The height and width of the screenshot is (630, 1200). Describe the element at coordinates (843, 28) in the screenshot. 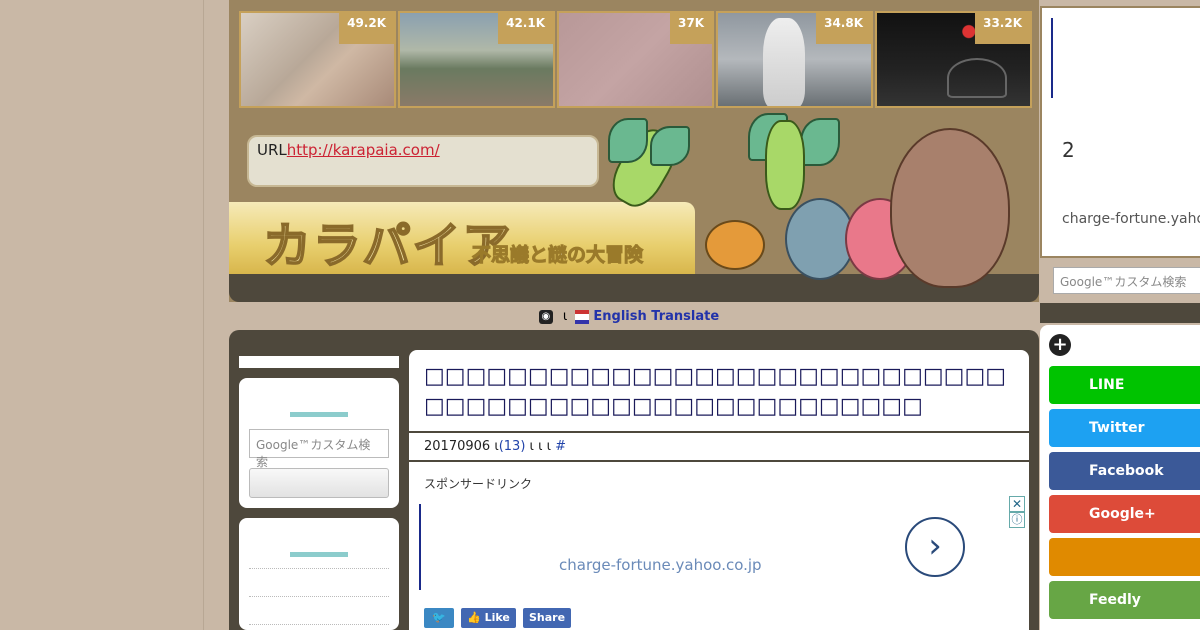

I see `view-count: 34.8K` at that location.